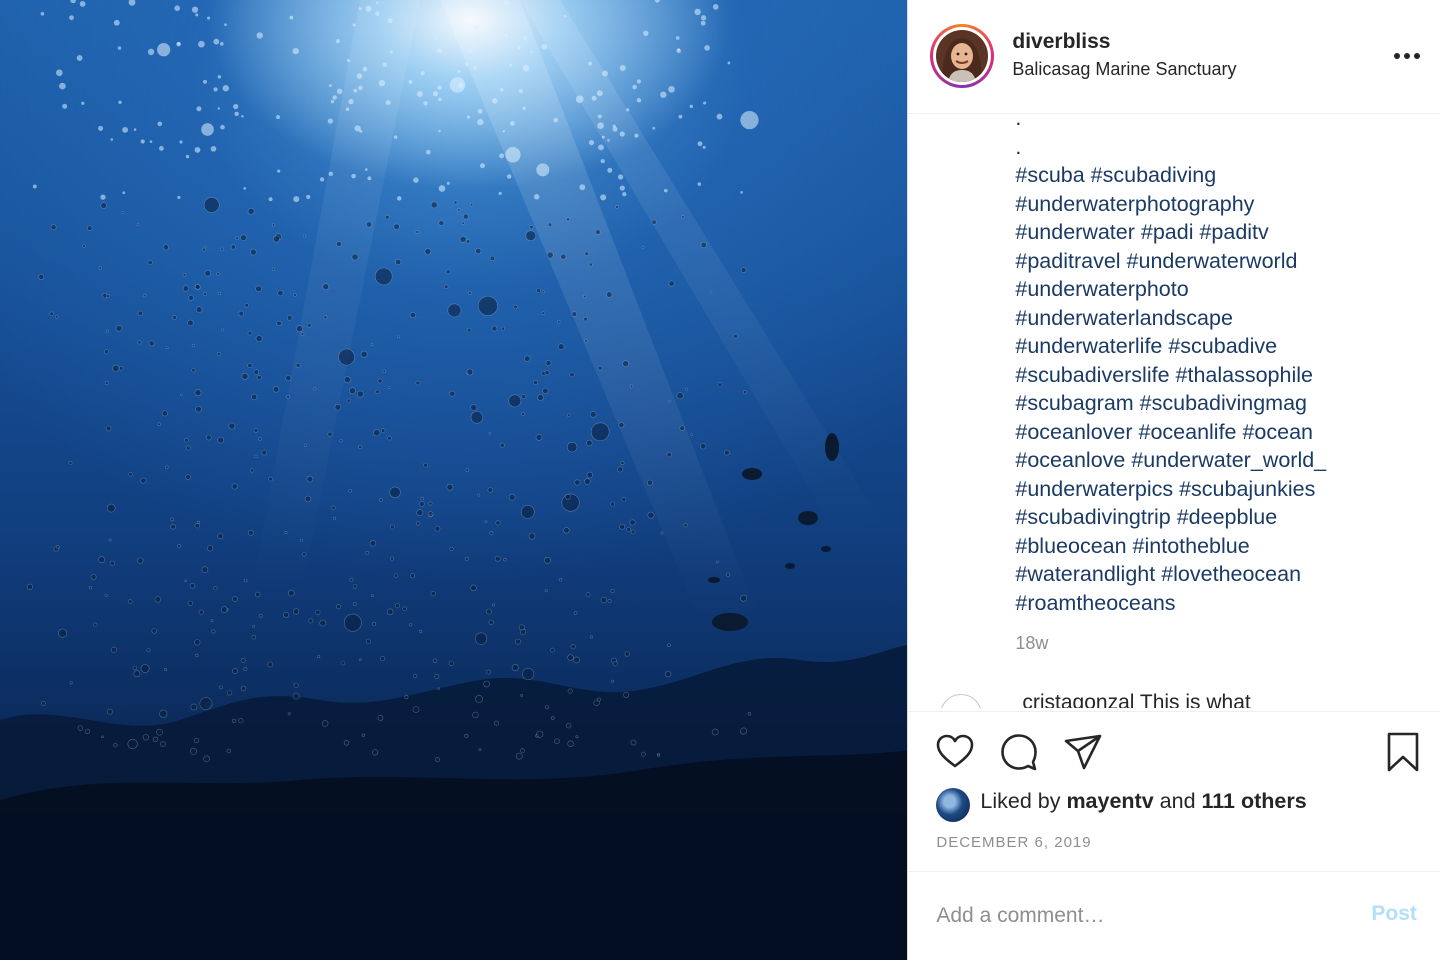 The width and height of the screenshot is (1440, 961). I want to click on hashtag-line: #scuba #scubadiving, so click(1215, 175).